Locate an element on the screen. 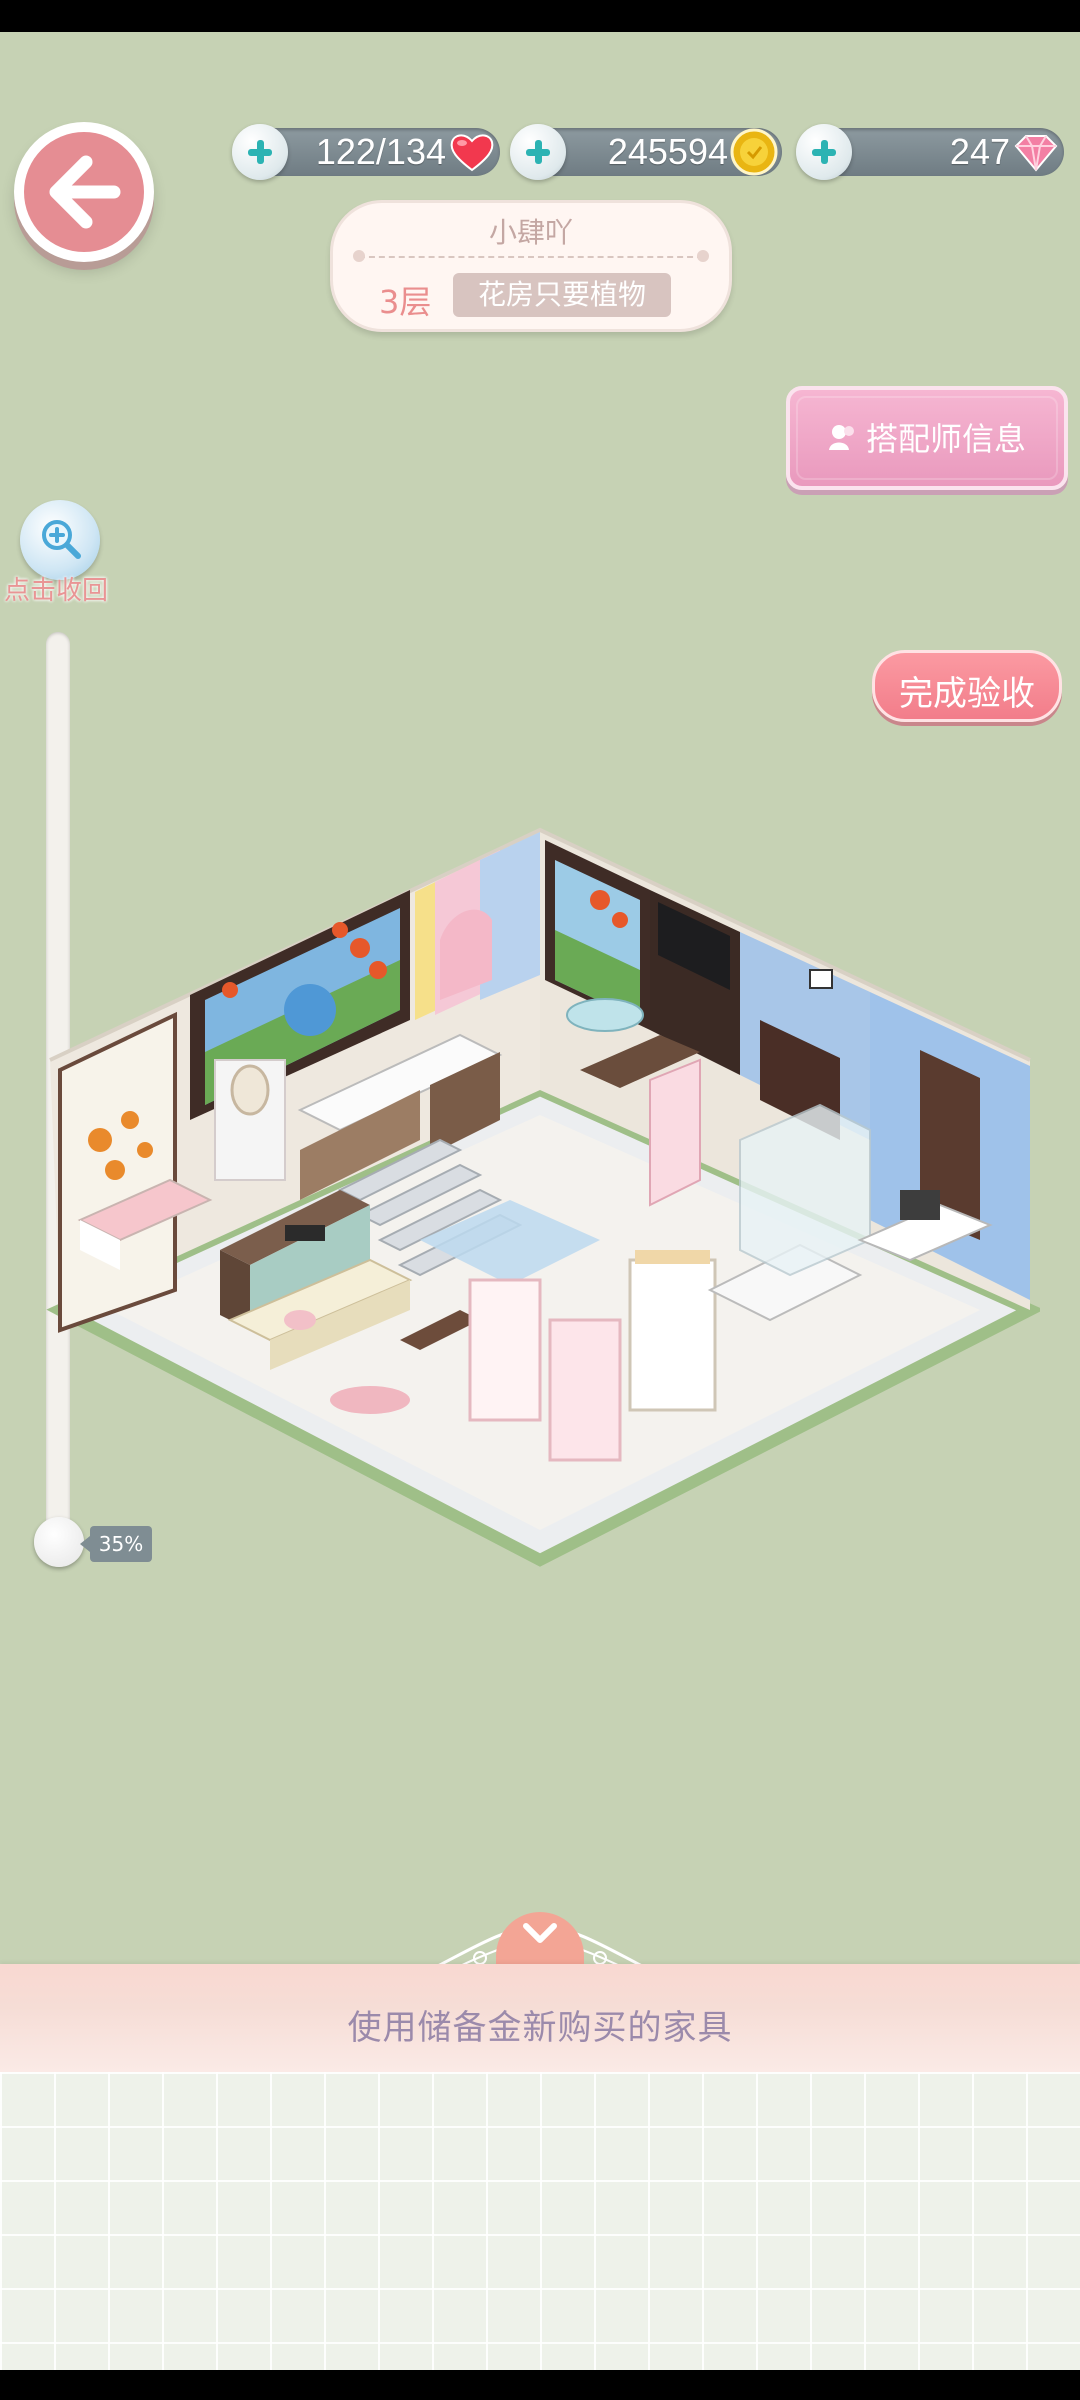 This screenshot has height=2400, width=1080. back-button is located at coordinates (84, 192).